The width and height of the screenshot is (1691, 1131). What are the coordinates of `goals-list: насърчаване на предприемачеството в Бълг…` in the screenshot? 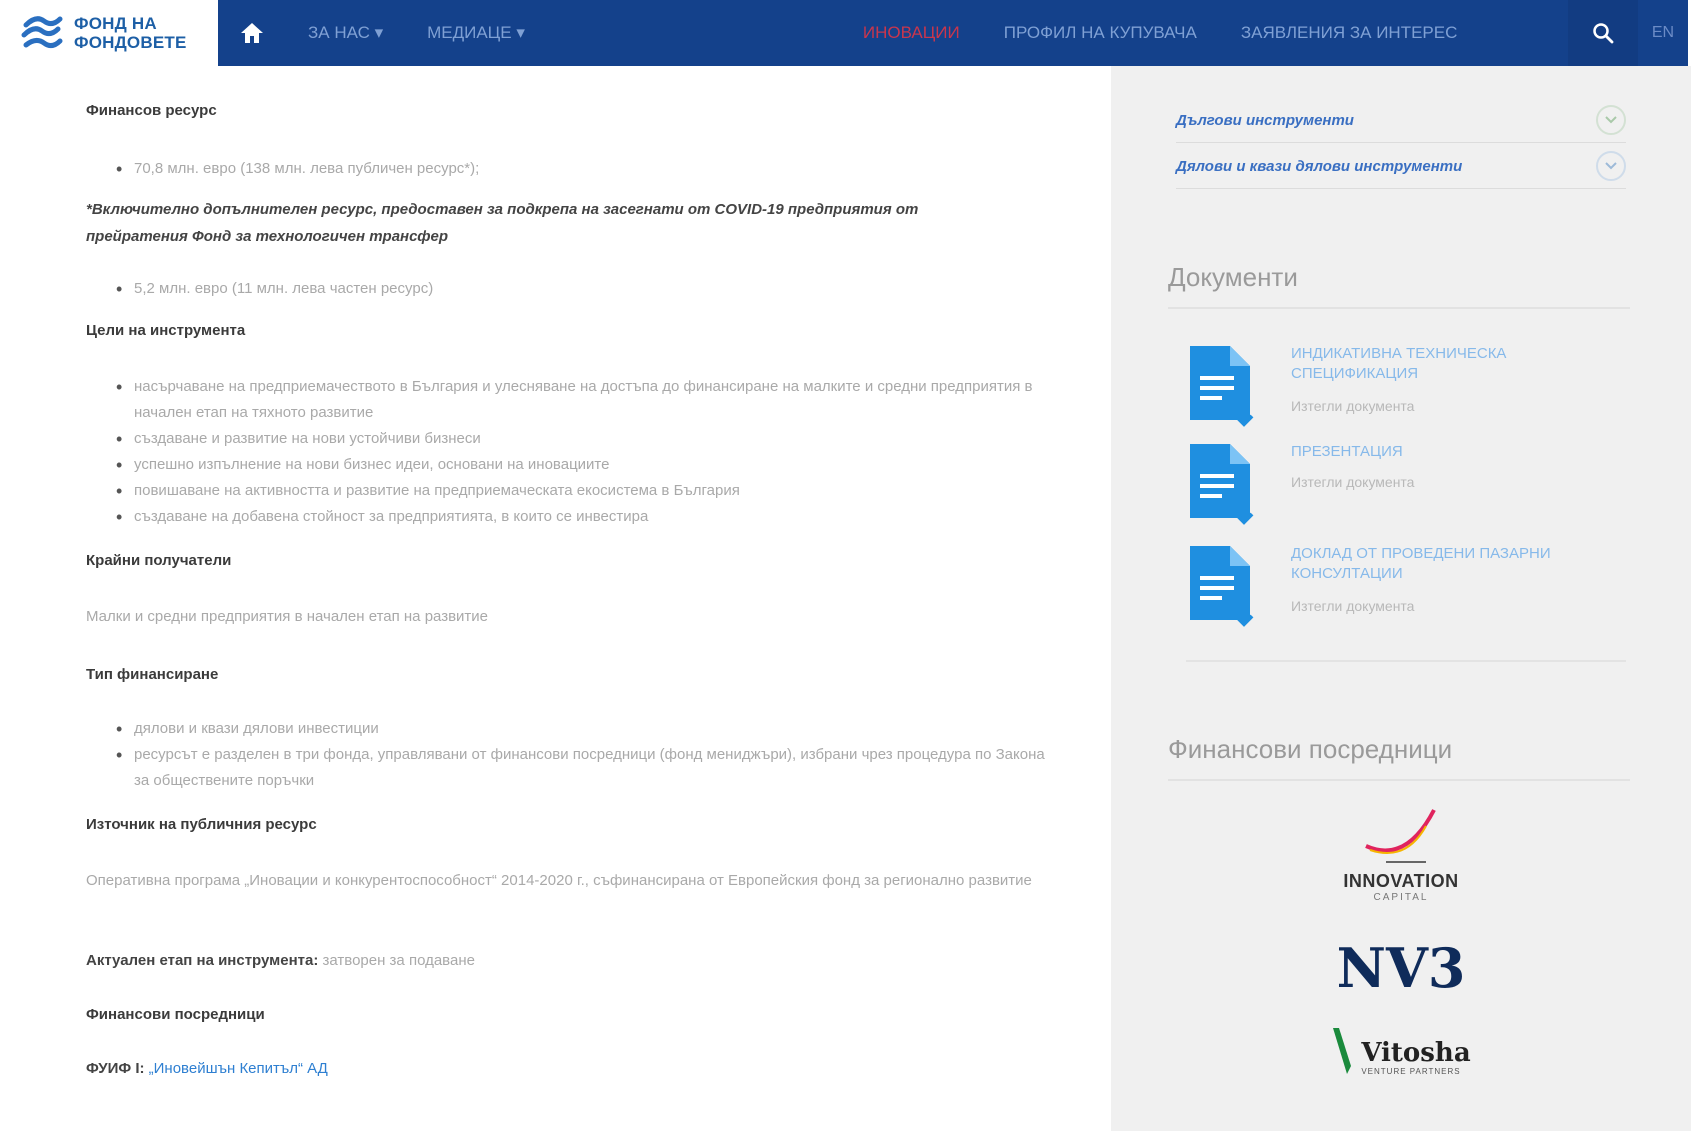 It's located at (581, 452).